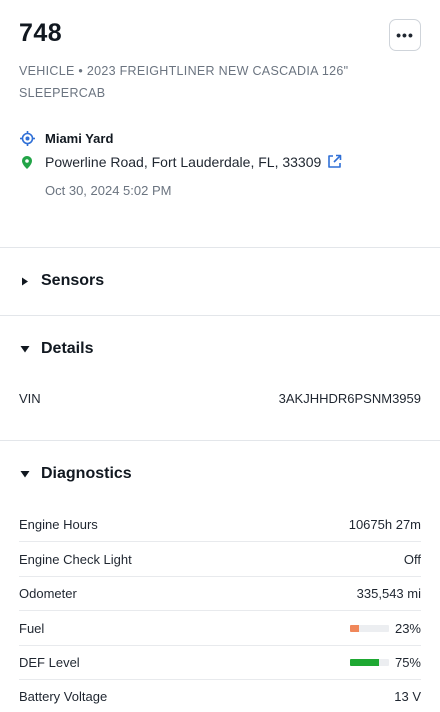 Image resolution: width=440 pixels, height=712 pixels. I want to click on def-level-value: 75%, so click(407, 662).